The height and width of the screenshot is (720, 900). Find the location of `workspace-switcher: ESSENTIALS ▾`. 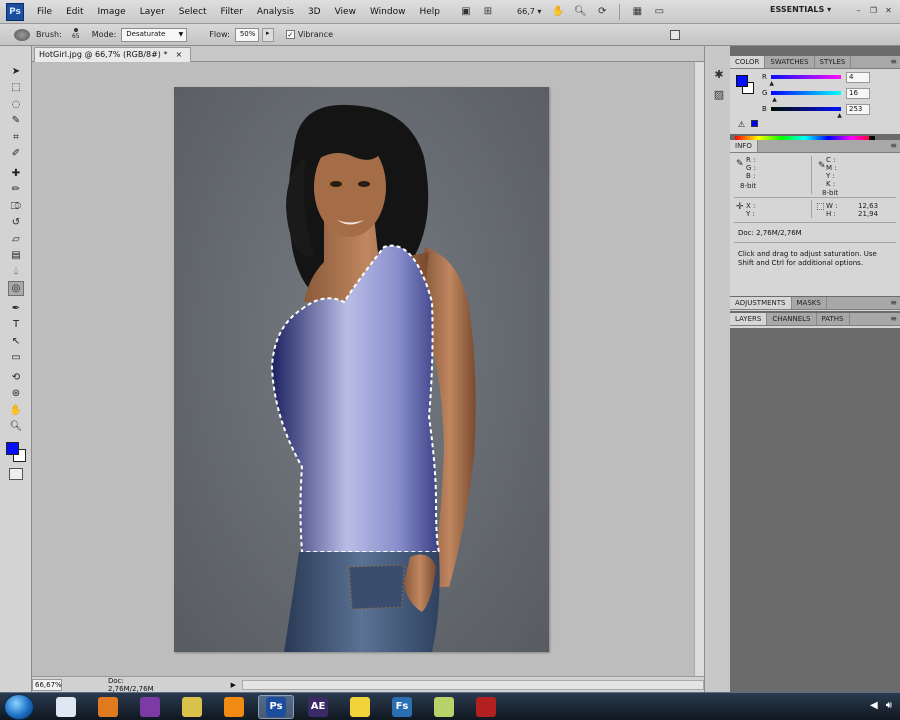

workspace-switcher: ESSENTIALS ▾ is located at coordinates (800, 9).